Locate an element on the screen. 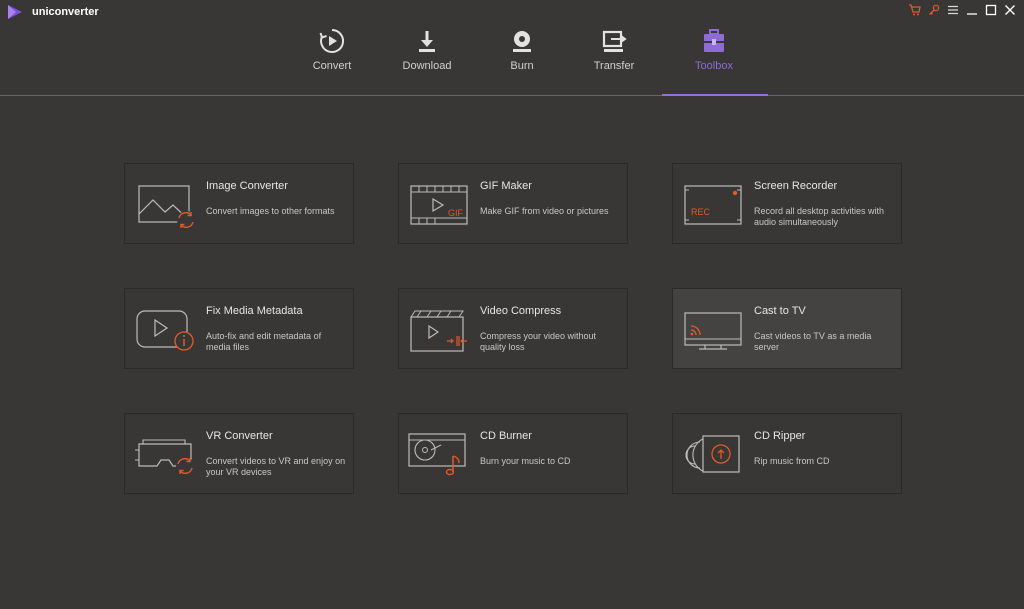  tab-burn: Burn is located at coordinates (522, 56).